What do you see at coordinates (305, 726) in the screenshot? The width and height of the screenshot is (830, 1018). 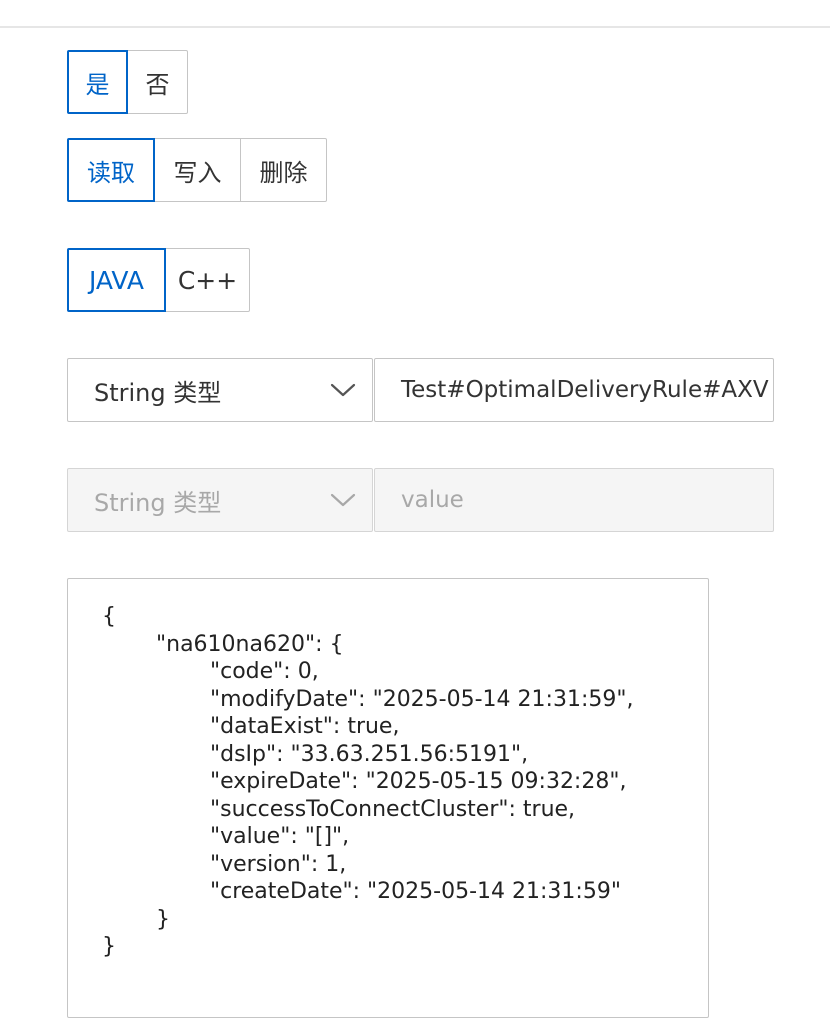 I see `json-line: "dataExist": true,` at bounding box center [305, 726].